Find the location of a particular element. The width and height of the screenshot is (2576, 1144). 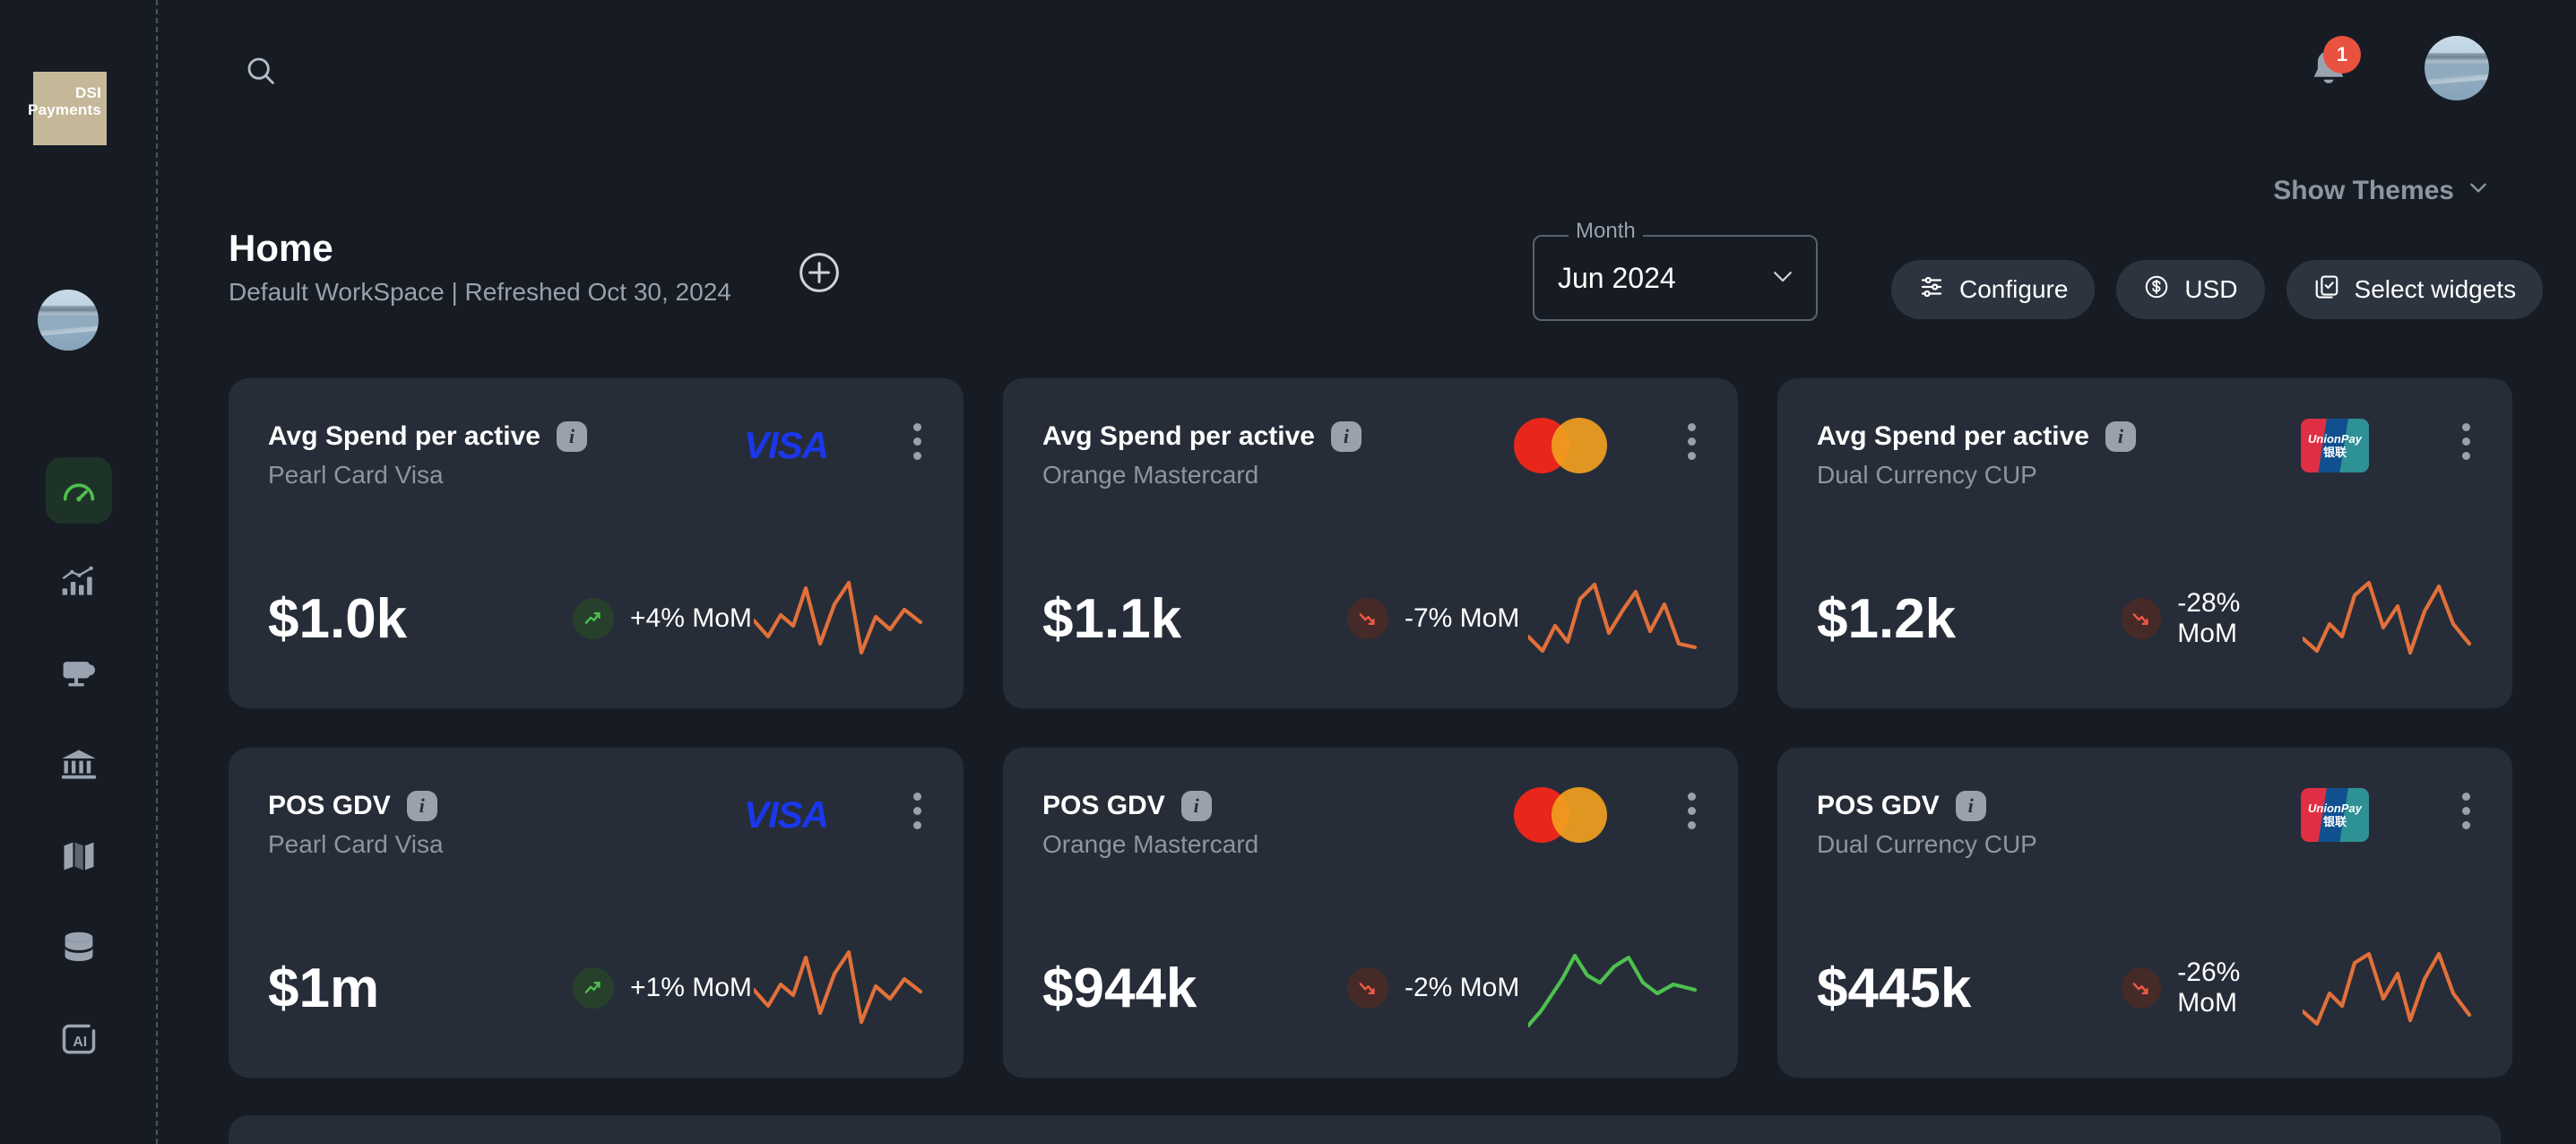

card-metrics: $1.2k -28% MoM is located at coordinates (2145, 618).